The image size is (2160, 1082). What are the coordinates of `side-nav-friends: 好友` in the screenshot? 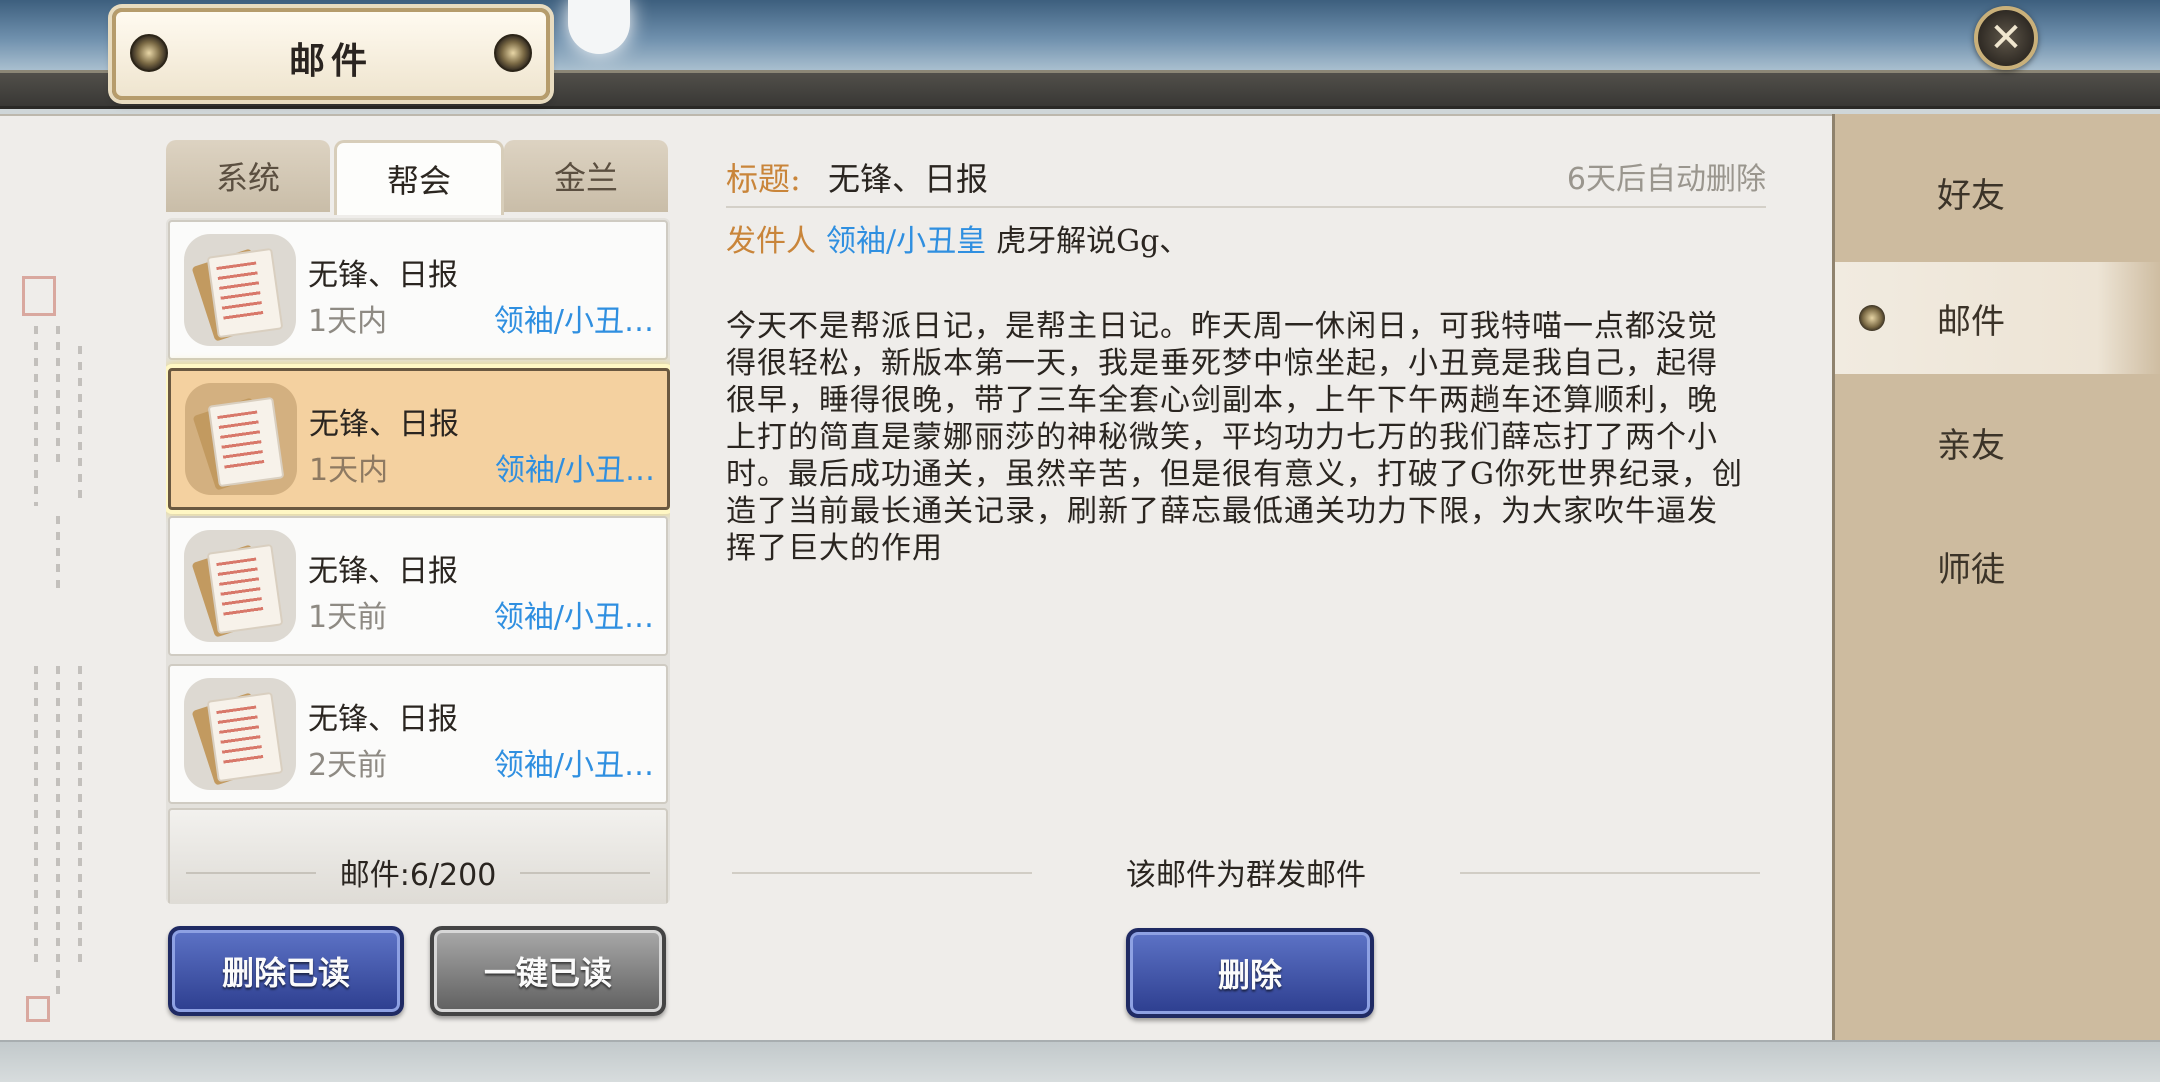 It's located at (1997, 192).